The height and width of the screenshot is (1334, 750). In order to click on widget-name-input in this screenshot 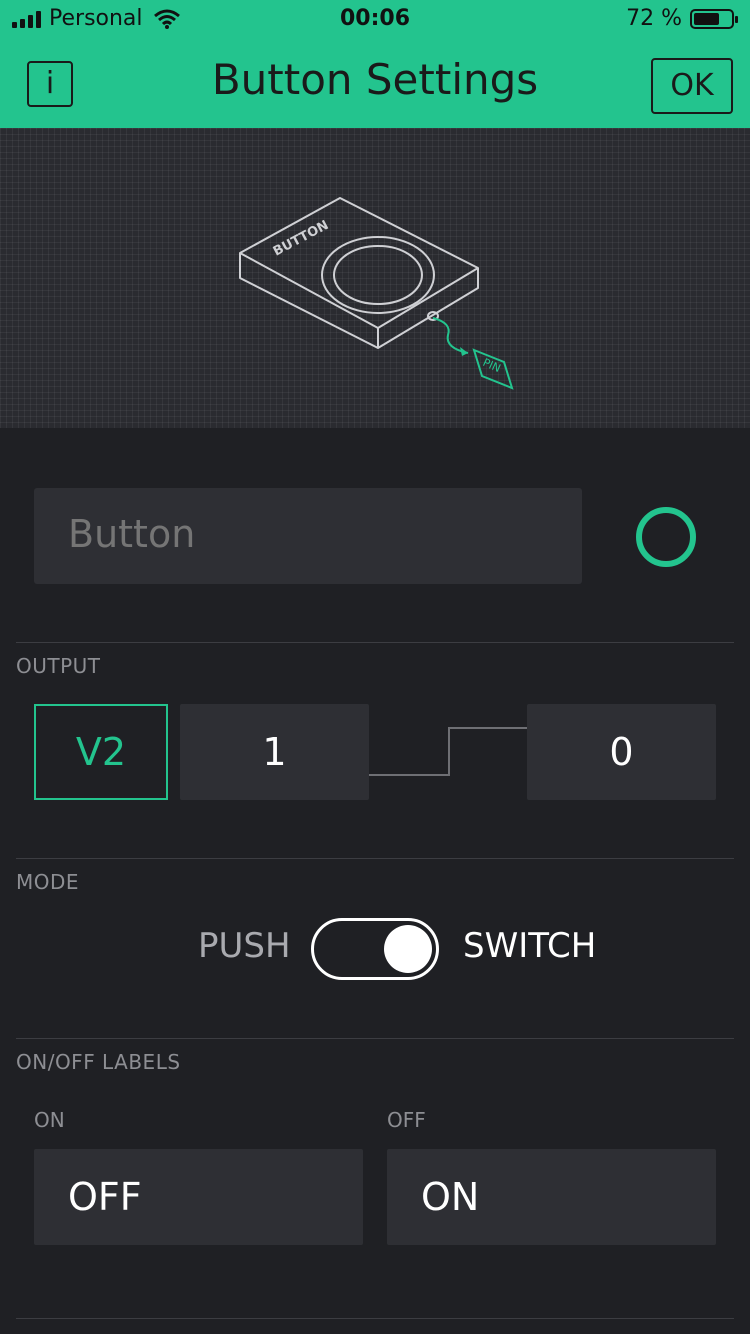, I will do `click(308, 534)`.